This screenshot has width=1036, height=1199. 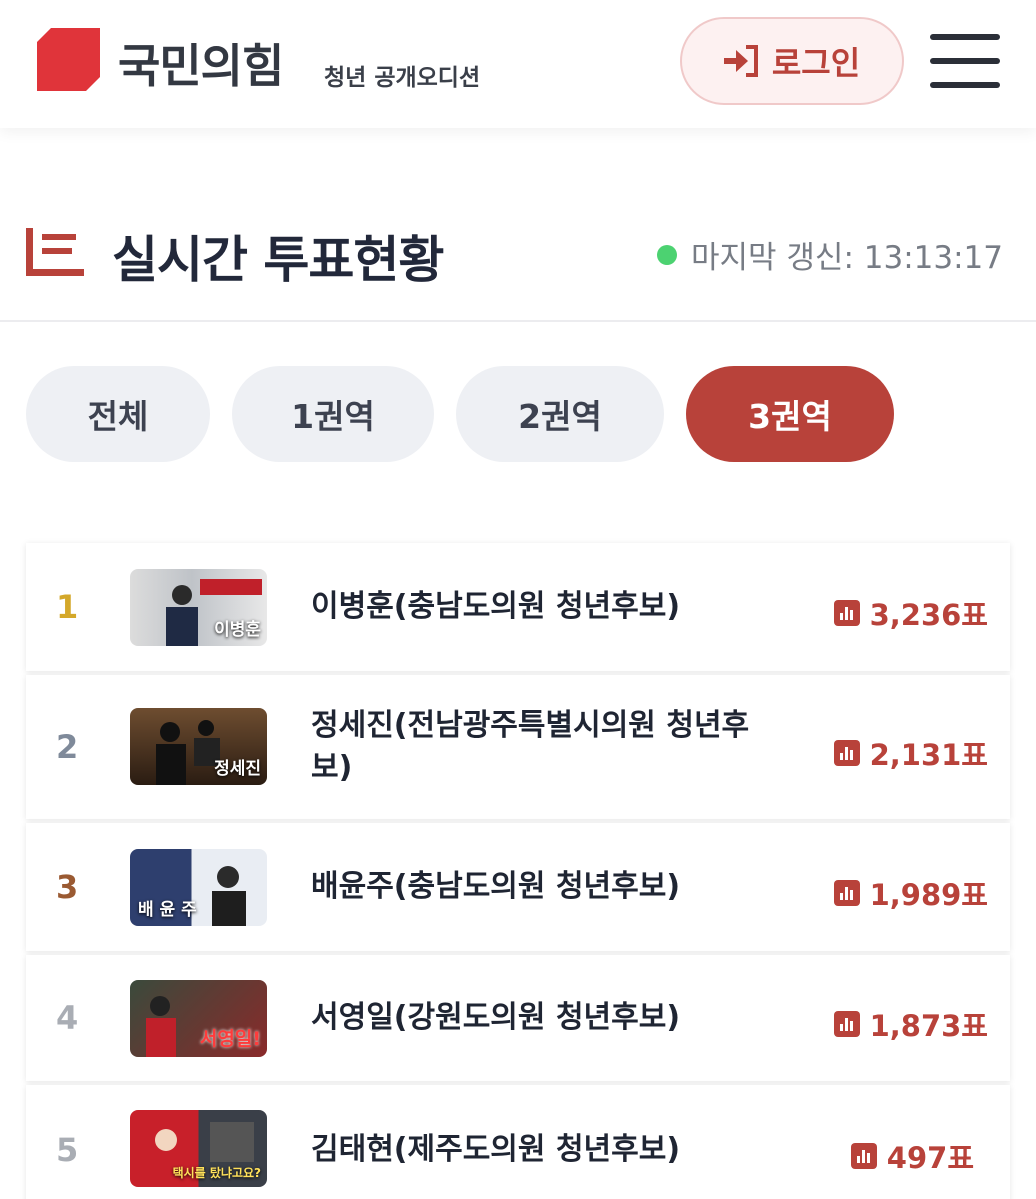 What do you see at coordinates (67, 607) in the screenshot?
I see `rank-number: 1` at bounding box center [67, 607].